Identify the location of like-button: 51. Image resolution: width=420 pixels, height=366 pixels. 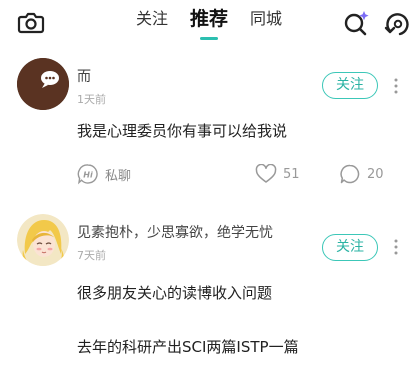
(277, 174).